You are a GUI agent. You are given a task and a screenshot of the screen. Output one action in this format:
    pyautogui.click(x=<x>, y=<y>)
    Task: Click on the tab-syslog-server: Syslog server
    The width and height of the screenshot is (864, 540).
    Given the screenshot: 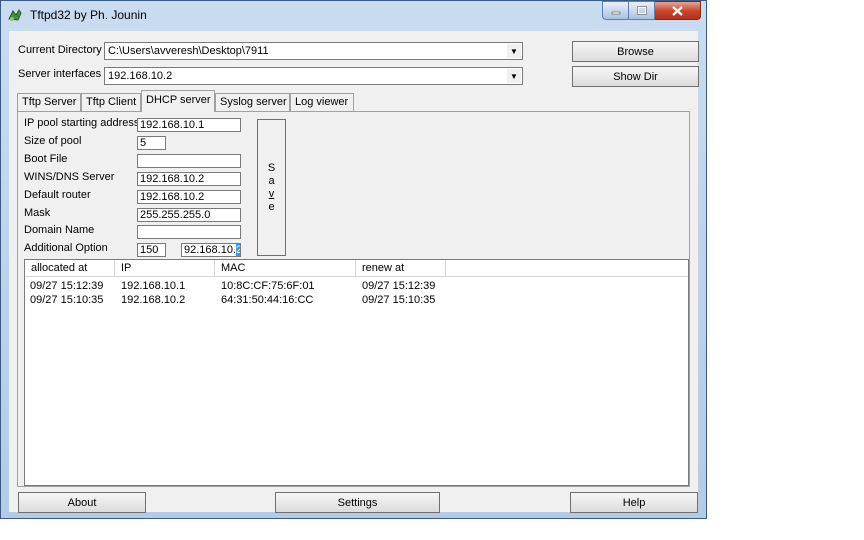 What is the action you would take?
    pyautogui.click(x=252, y=102)
    